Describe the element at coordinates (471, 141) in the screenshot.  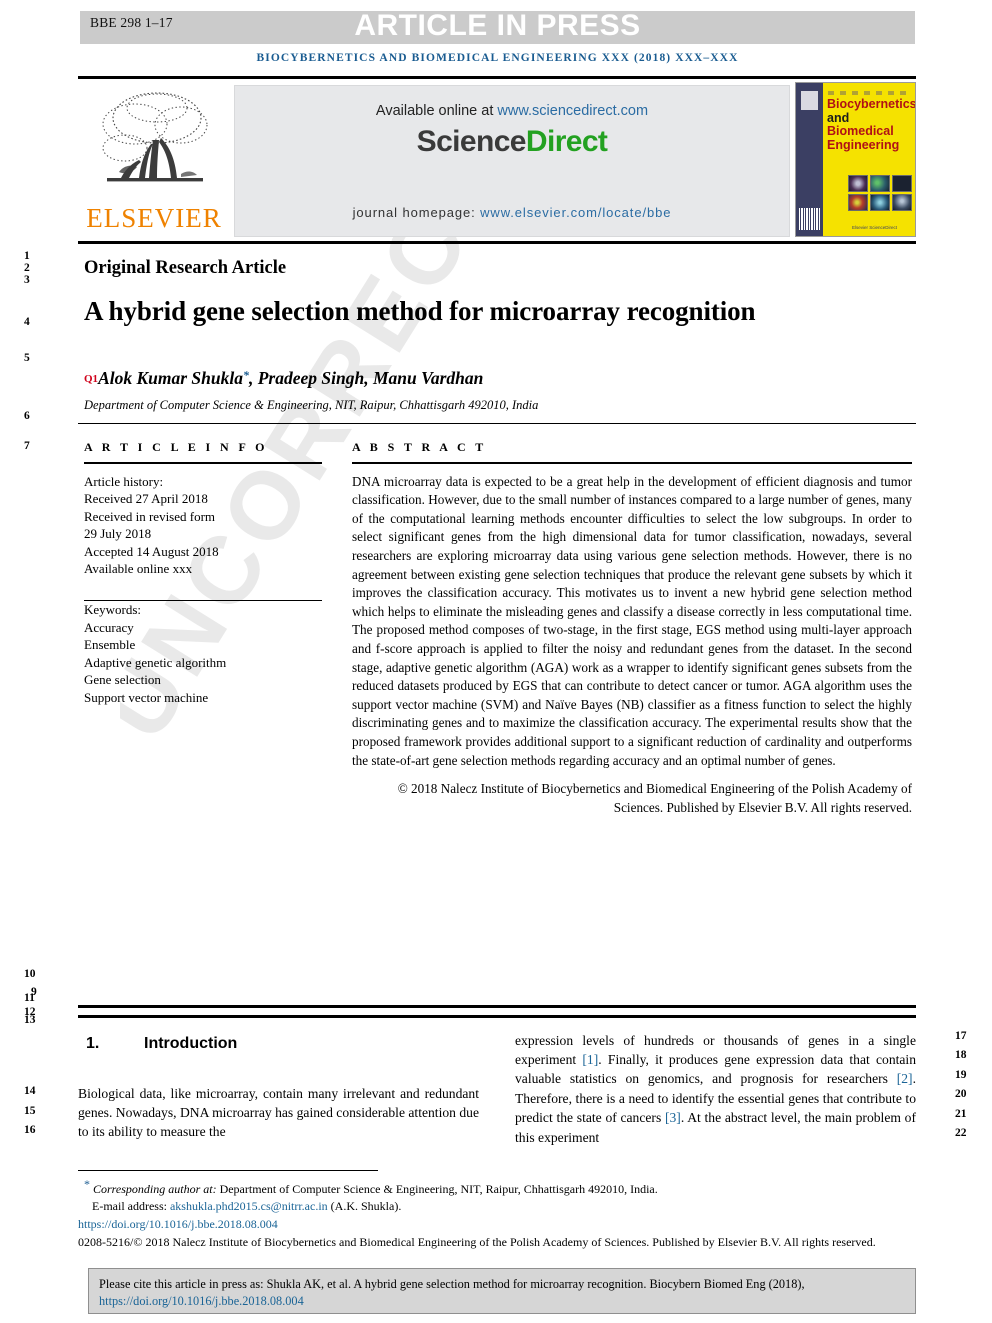
I see `sciencedirect-logo-science: Science` at that location.